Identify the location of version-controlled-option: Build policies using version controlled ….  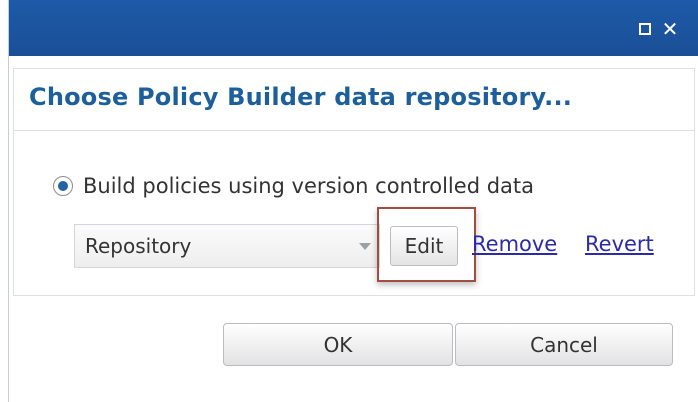
(293, 186).